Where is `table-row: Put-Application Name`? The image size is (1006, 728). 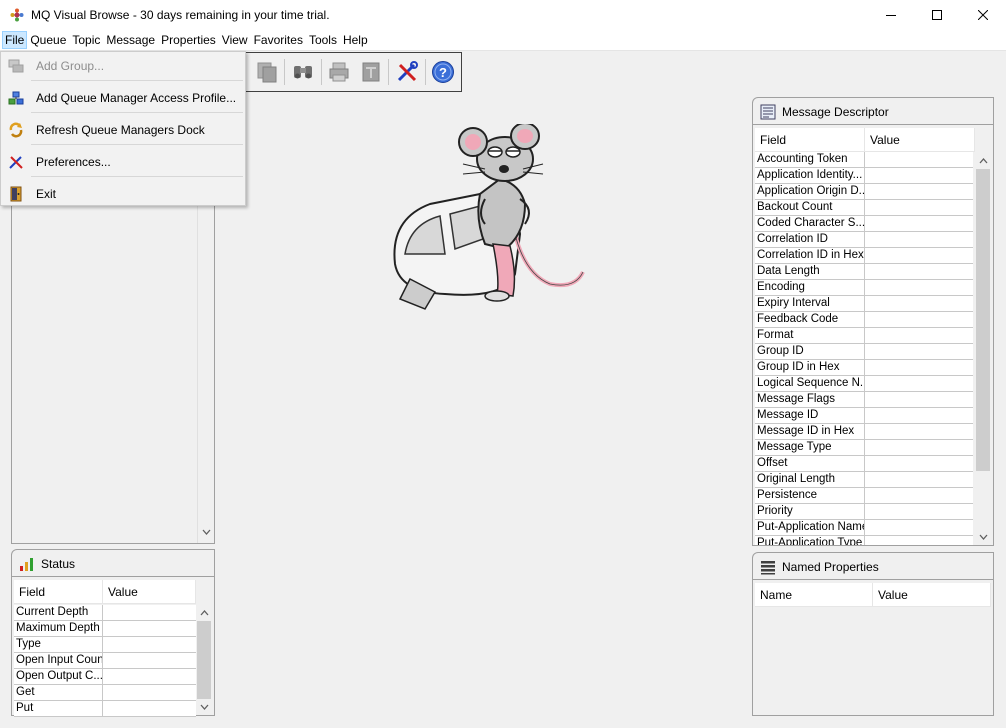
table-row: Put-Application Name is located at coordinates (864, 528).